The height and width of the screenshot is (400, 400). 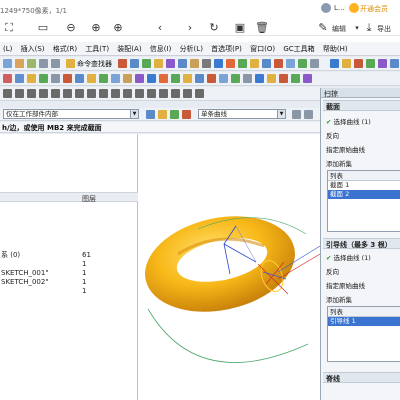 I want to click on next-icon: ›, so click(x=190, y=28).